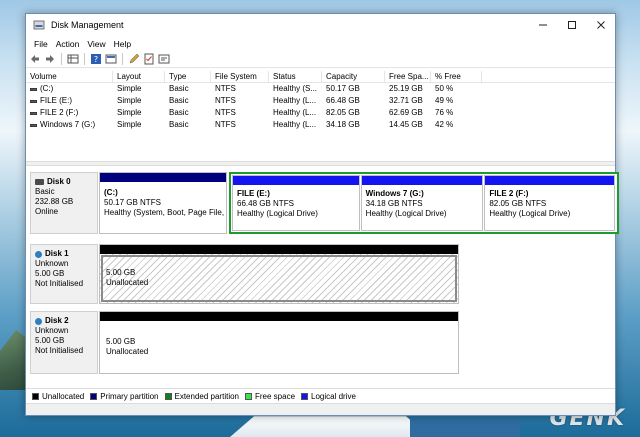  Describe the element at coordinates (320, 43) in the screenshot. I see `menu-bar: File Action View Help` at that location.